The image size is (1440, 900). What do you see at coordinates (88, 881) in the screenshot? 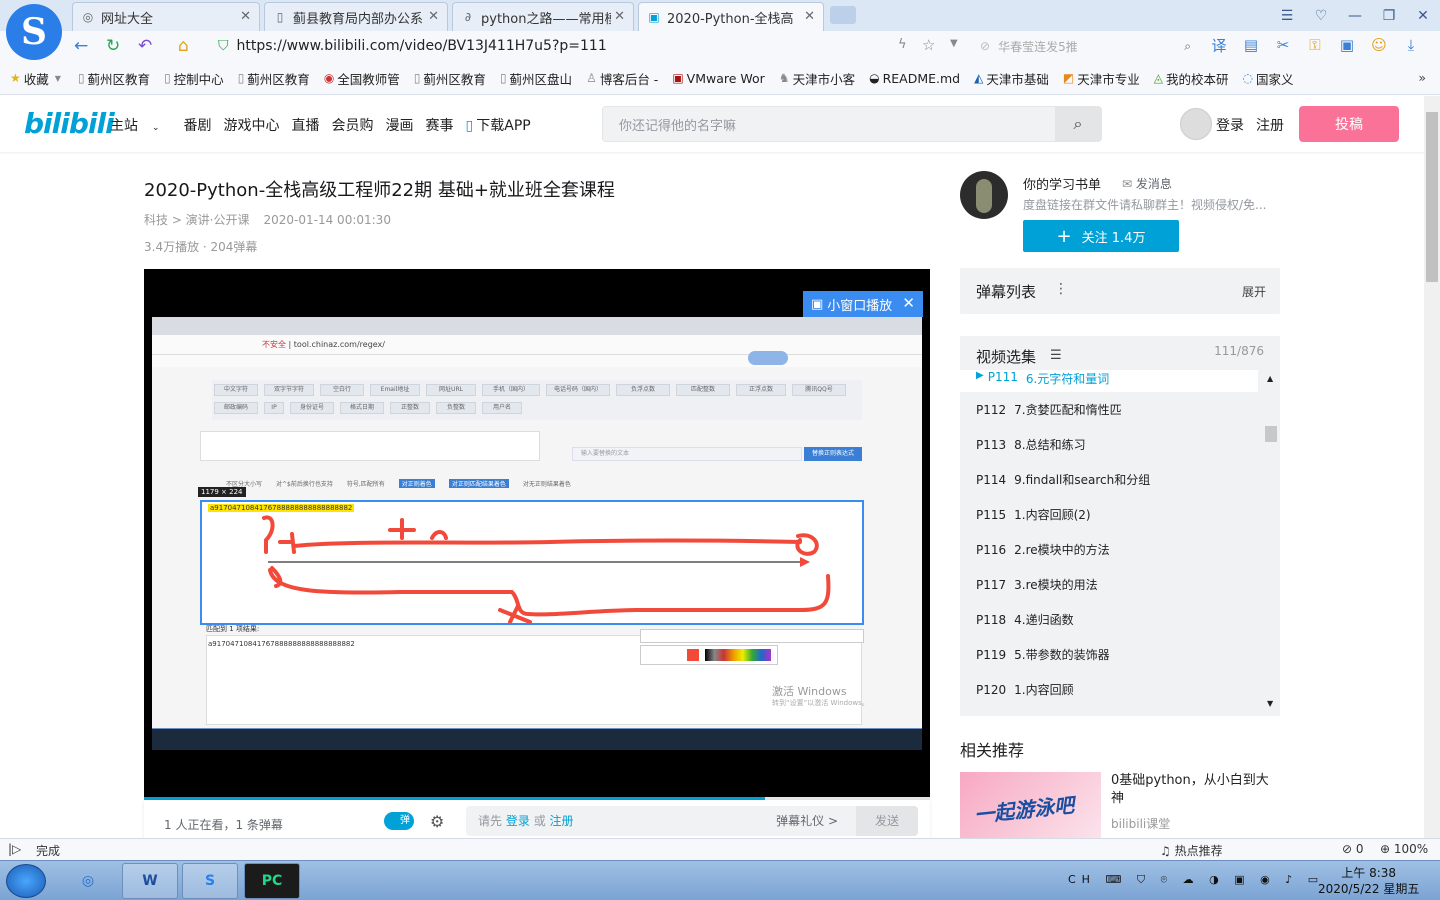
I see `cloud-app-icon: ◎` at bounding box center [88, 881].